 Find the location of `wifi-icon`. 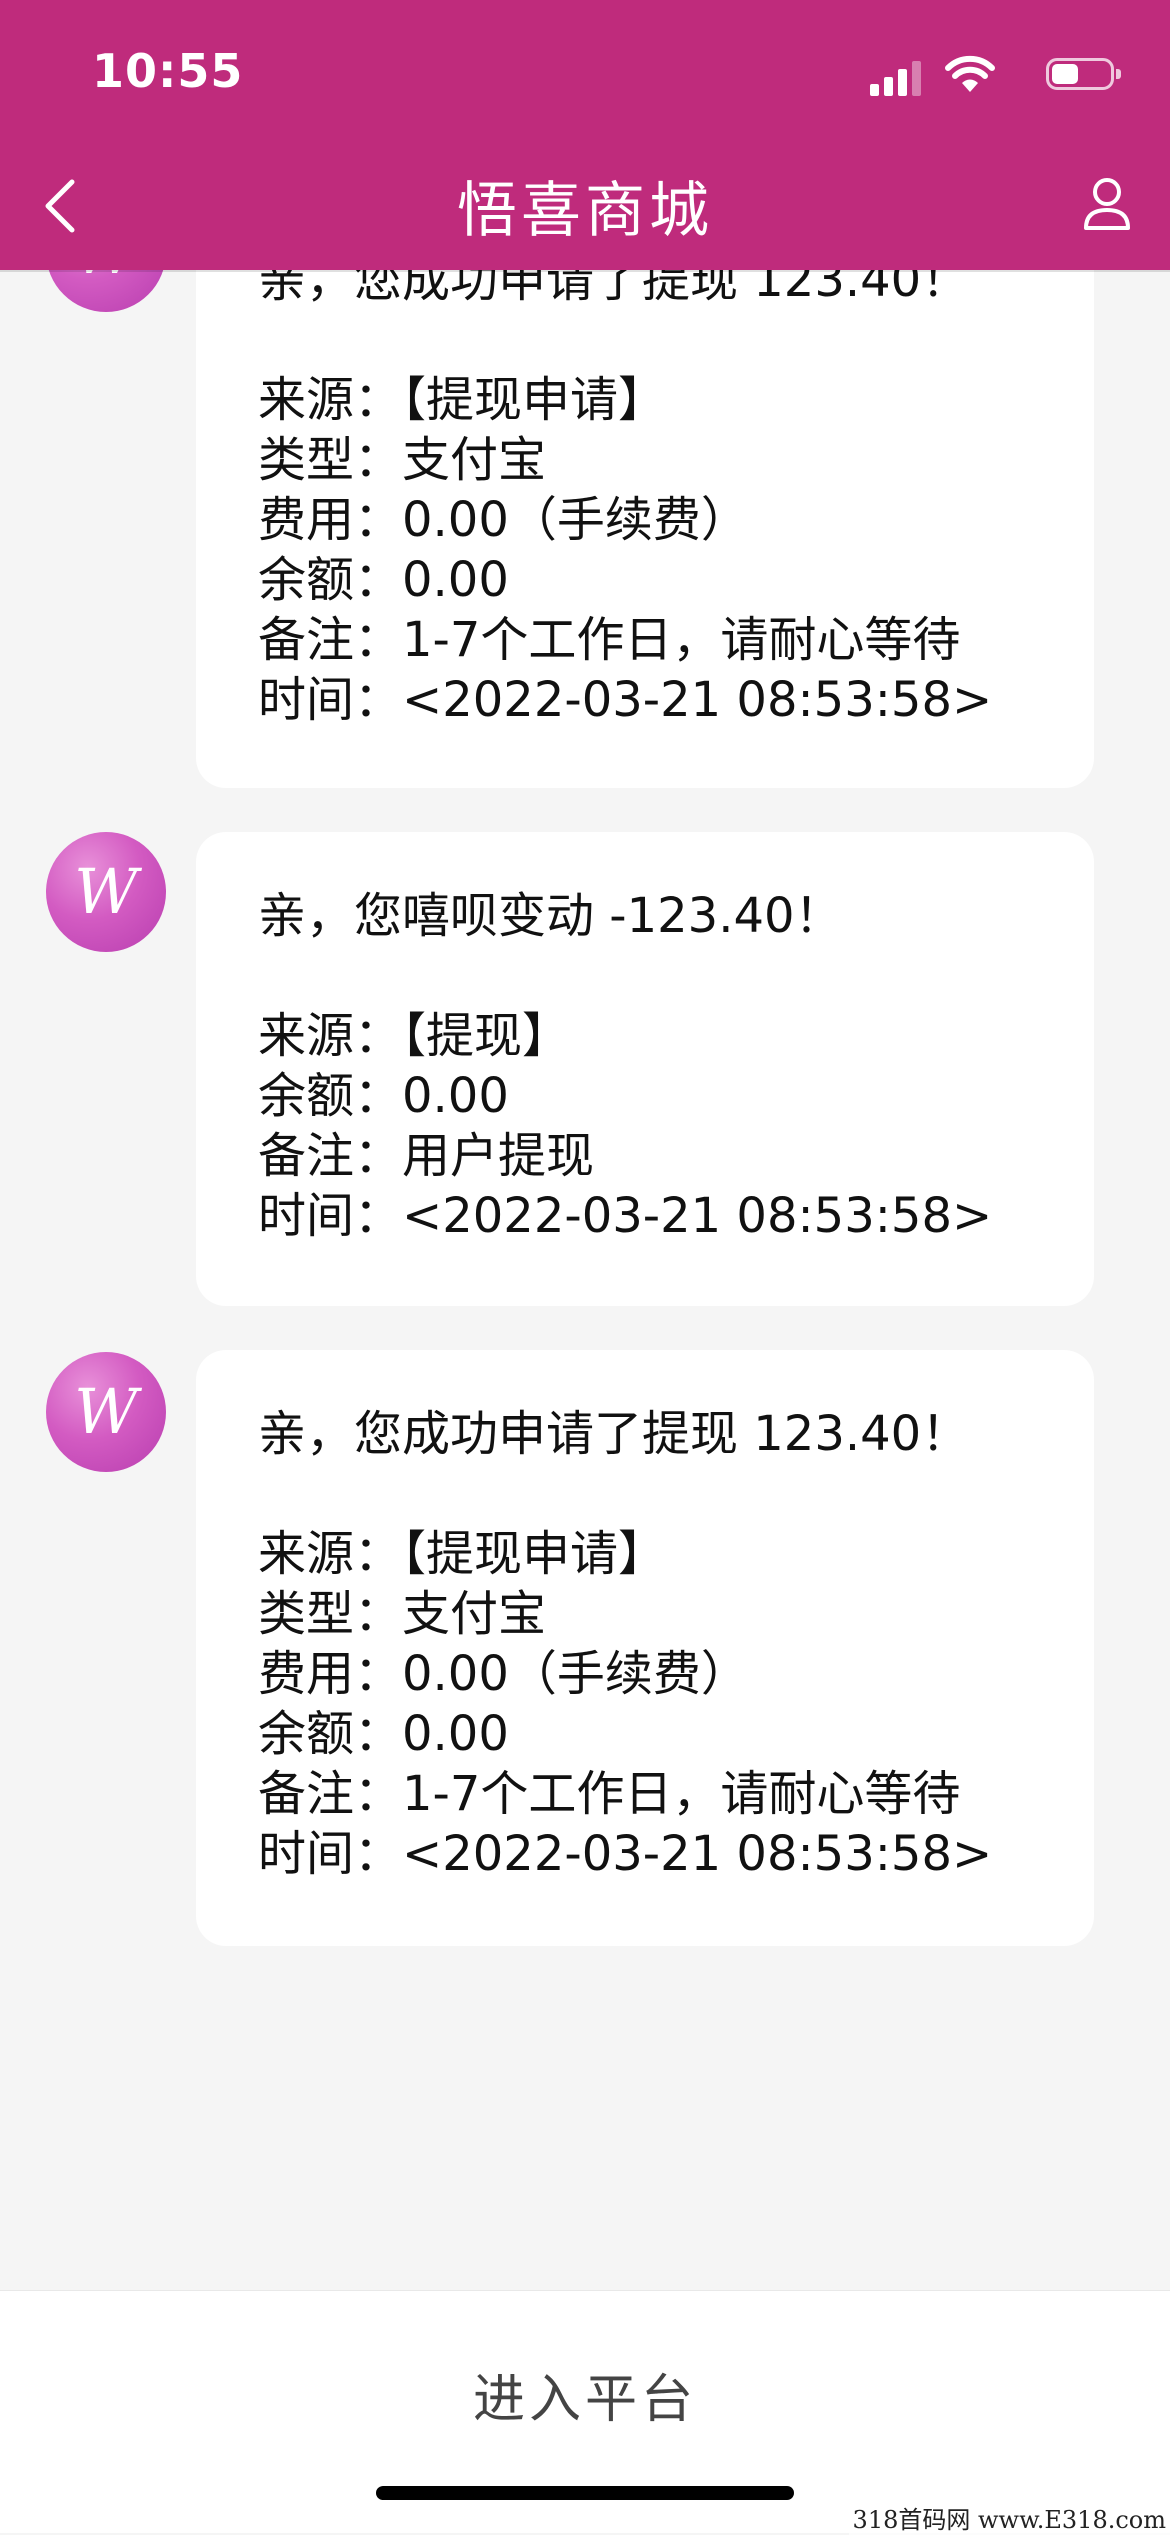

wifi-icon is located at coordinates (970, 73).